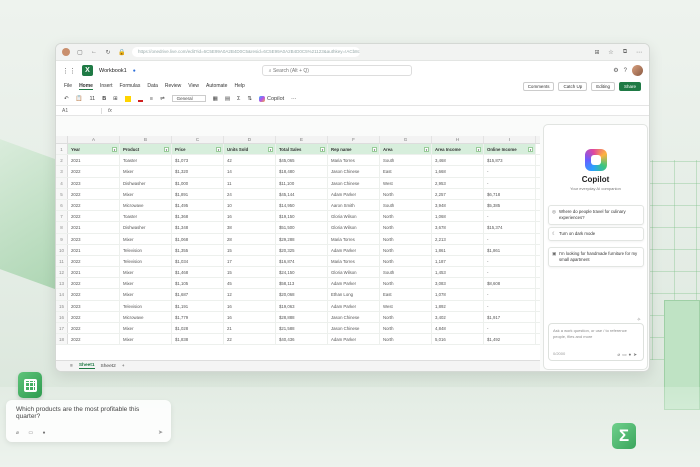  What do you see at coordinates (636, 354) in the screenshot?
I see `send-icon: ➤` at bounding box center [636, 354].